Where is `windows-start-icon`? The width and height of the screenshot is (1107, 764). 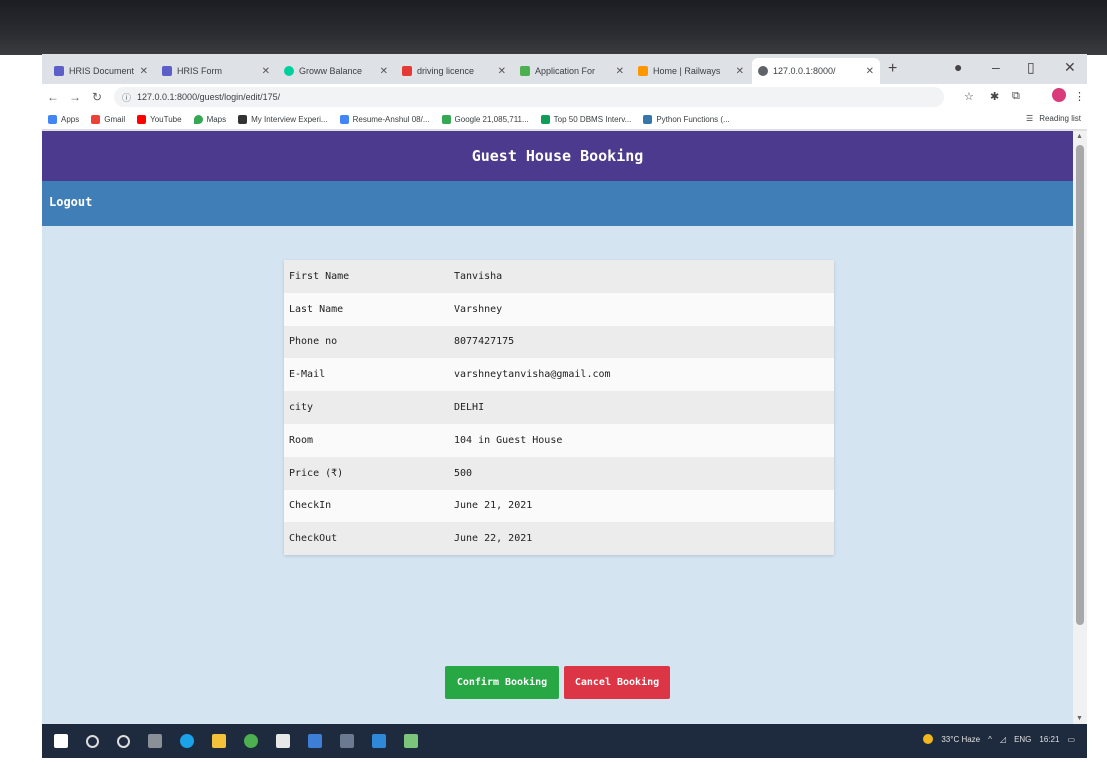
windows-start-icon is located at coordinates (61, 741).